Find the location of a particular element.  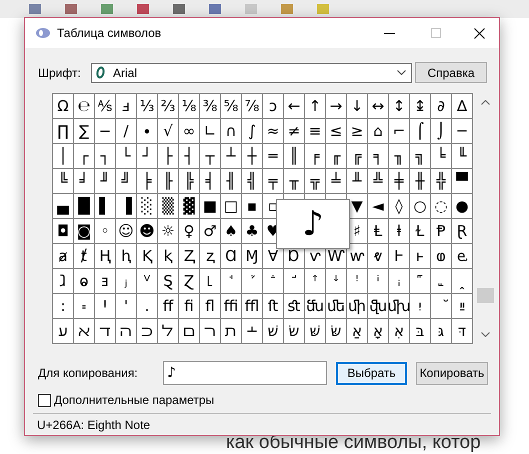

character-cell: שׂ is located at coordinates (294, 331).